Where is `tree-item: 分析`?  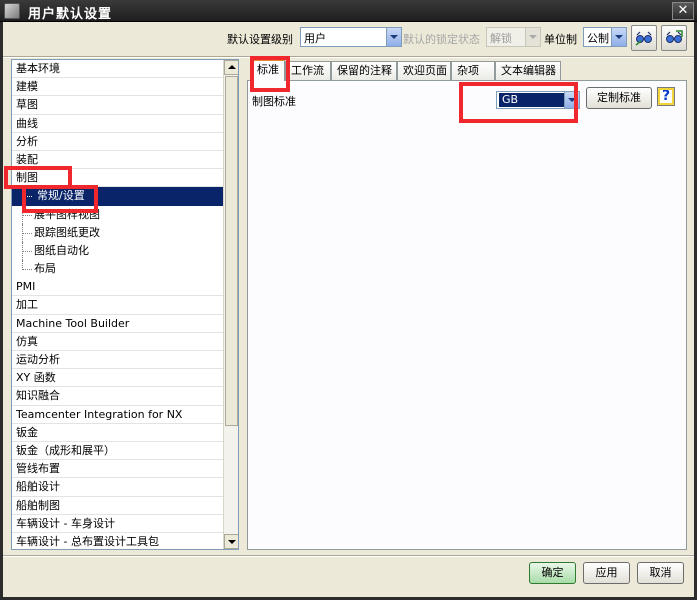
tree-item: 分析 is located at coordinates (118, 142).